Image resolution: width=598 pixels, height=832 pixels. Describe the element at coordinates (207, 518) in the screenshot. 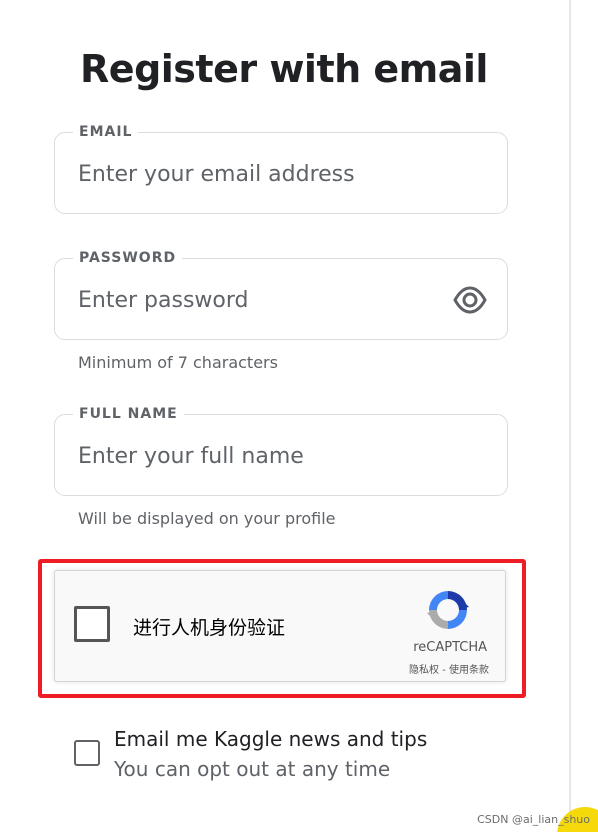

I see `full-name-helper: Will be displayed on your profile` at that location.